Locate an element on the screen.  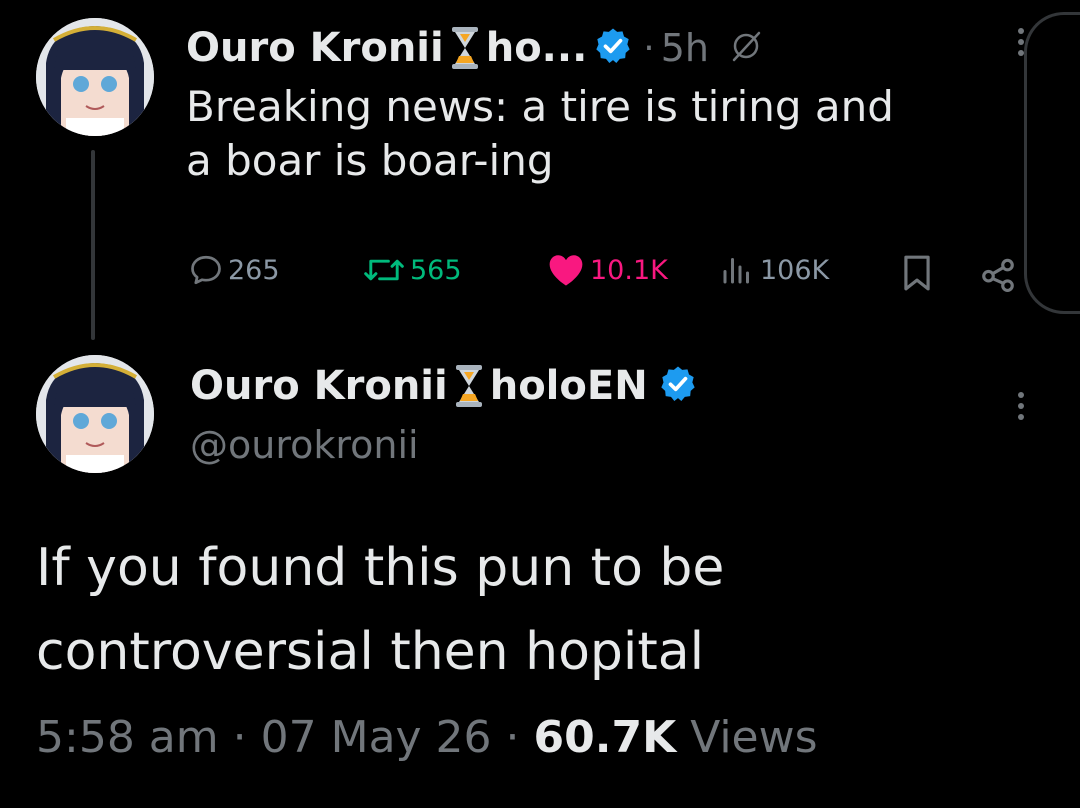
repost-button: 565 is located at coordinates (412, 270).